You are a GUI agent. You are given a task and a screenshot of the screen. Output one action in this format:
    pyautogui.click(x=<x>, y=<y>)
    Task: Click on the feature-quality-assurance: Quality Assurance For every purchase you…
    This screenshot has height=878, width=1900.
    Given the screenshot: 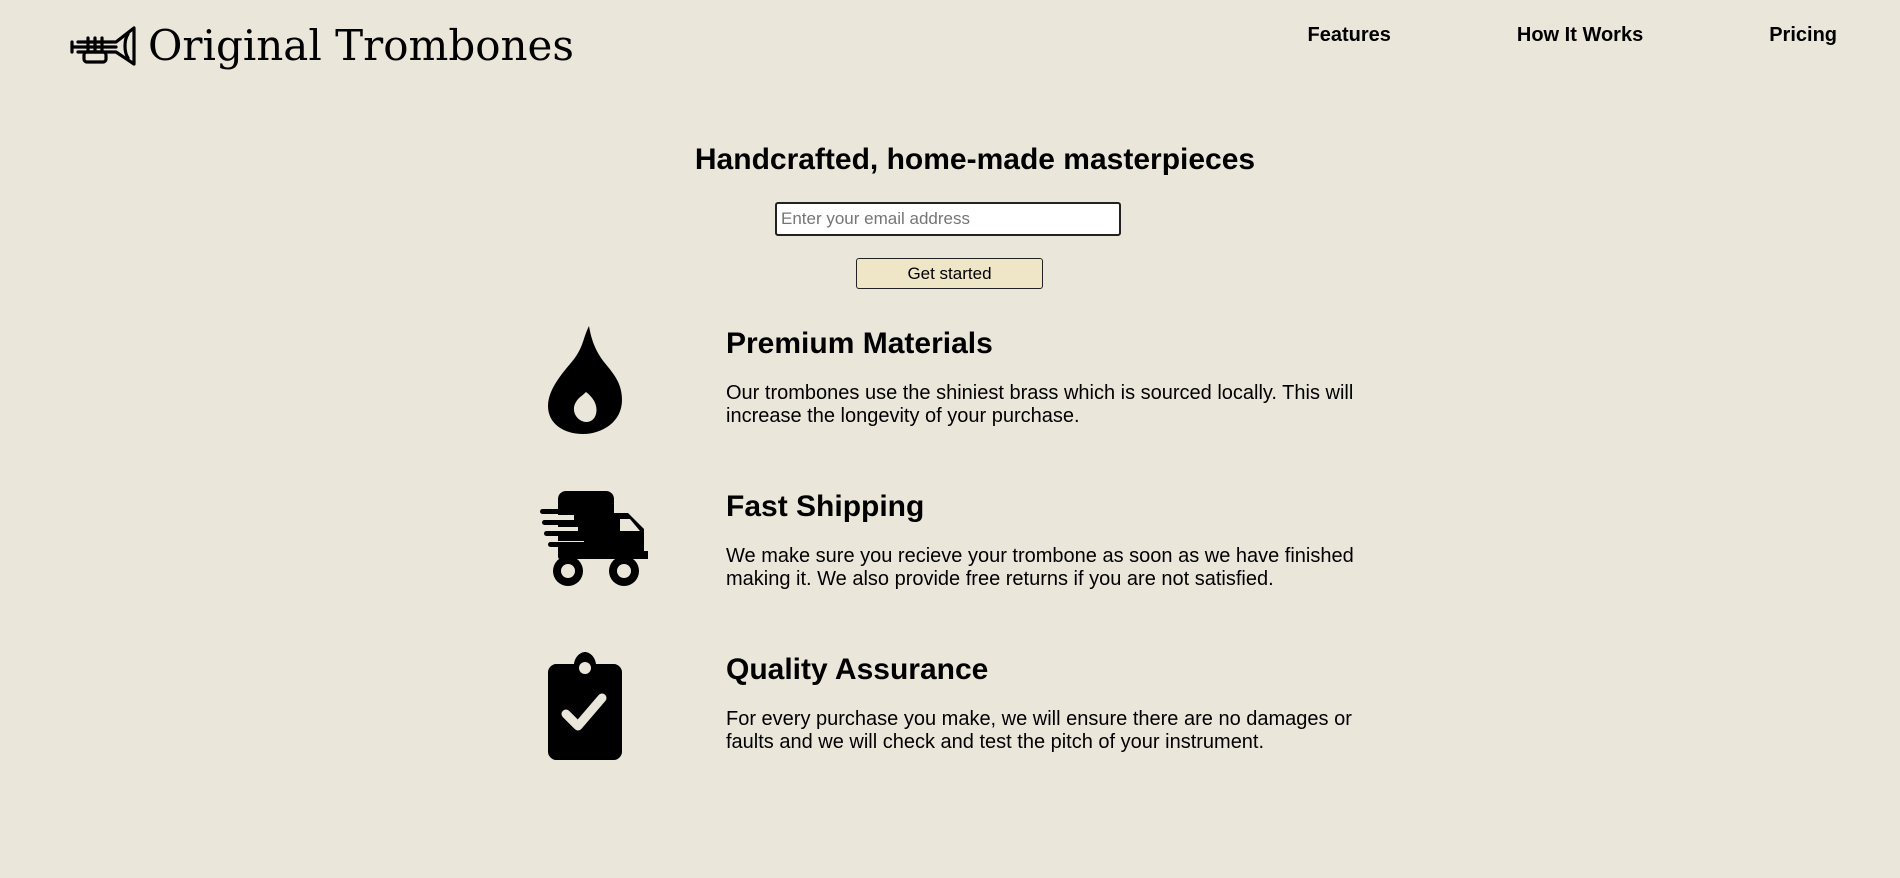 What is the action you would take?
    pyautogui.click(x=950, y=717)
    